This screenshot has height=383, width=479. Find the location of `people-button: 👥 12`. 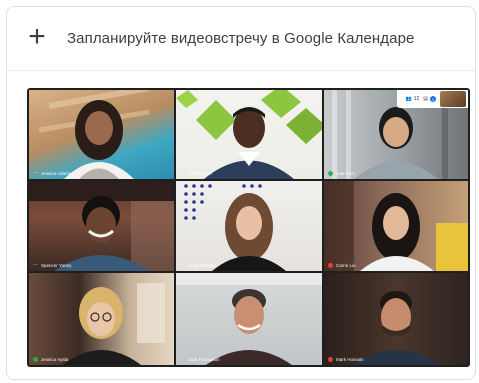

people-button: 👥 12 is located at coordinates (412, 99).